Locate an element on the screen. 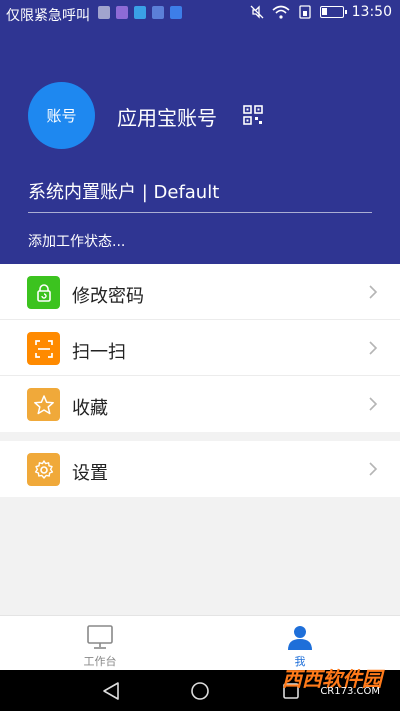 The image size is (400, 711). notification-icons is located at coordinates (140, 12).